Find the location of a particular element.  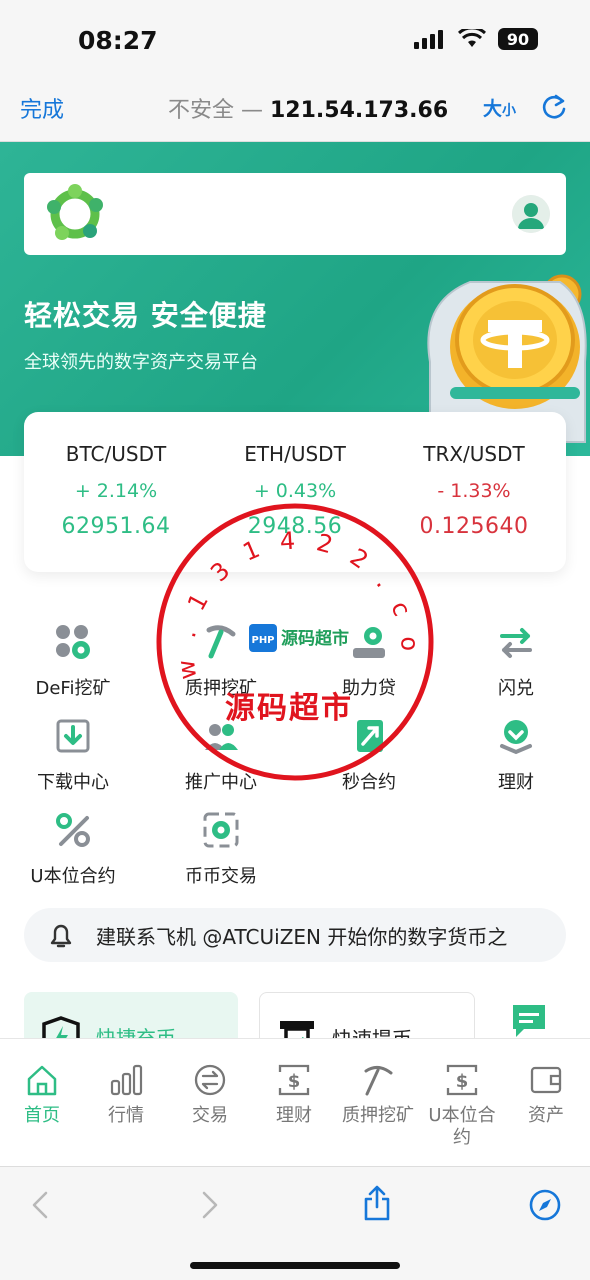

feature-label: 助力贷 is located at coordinates (369, 688).